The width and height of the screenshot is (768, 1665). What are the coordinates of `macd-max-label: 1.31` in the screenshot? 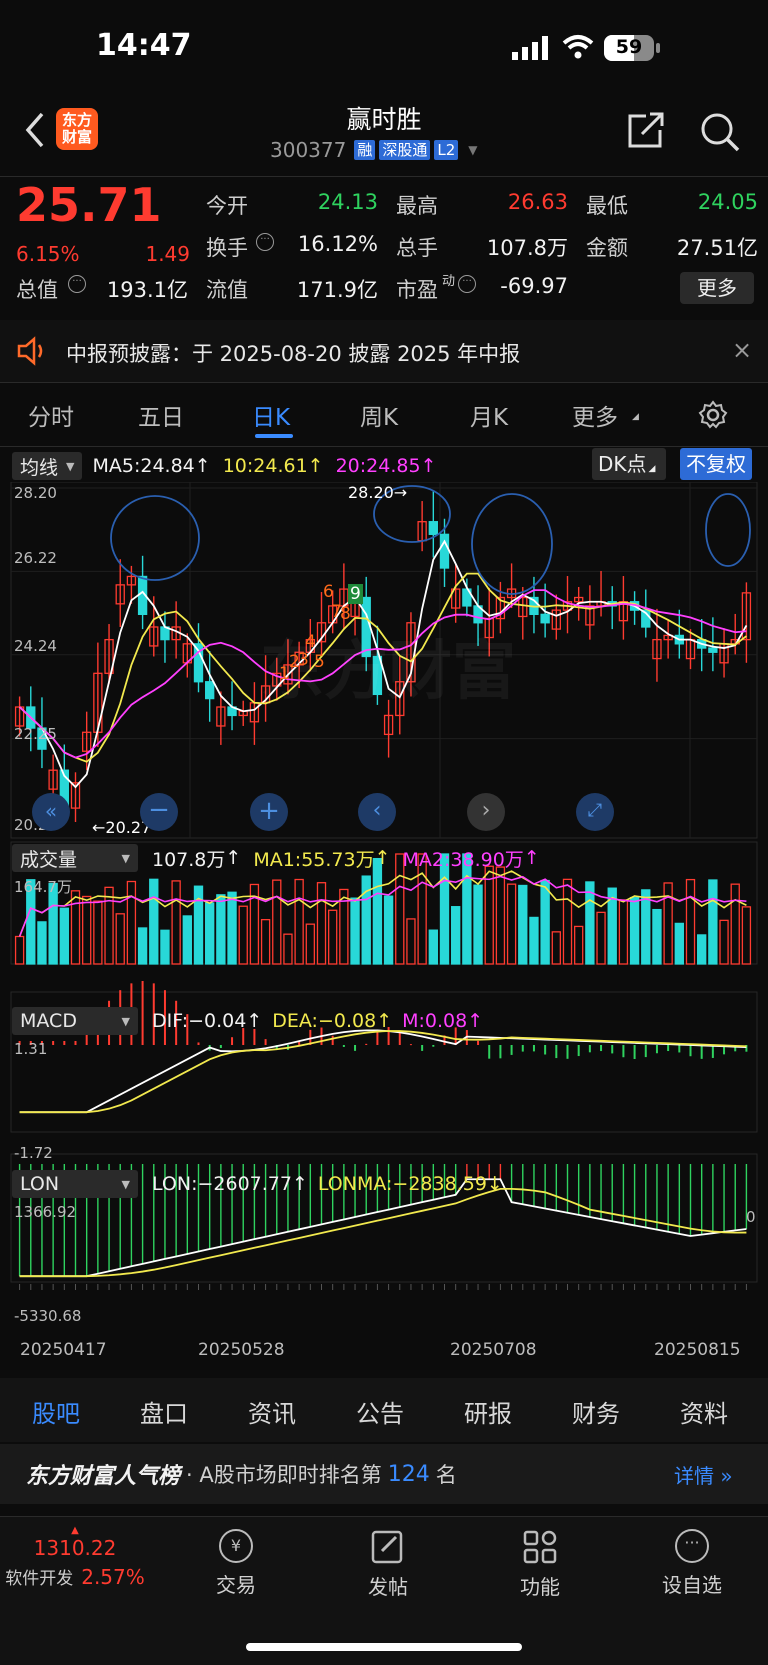 It's located at (31, 1049).